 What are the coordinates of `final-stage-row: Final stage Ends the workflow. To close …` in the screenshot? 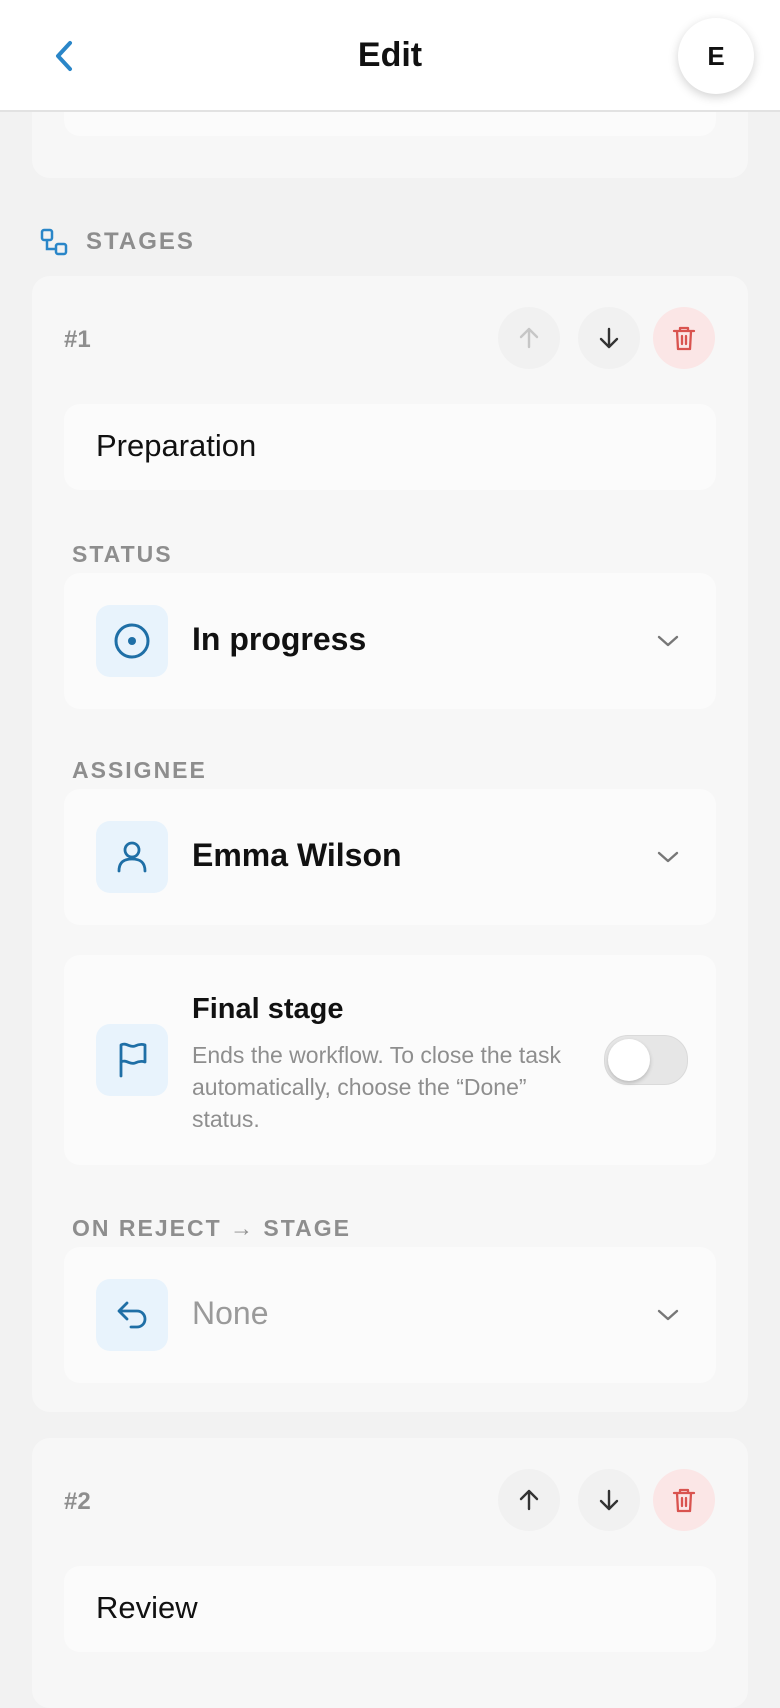 It's located at (390, 1060).